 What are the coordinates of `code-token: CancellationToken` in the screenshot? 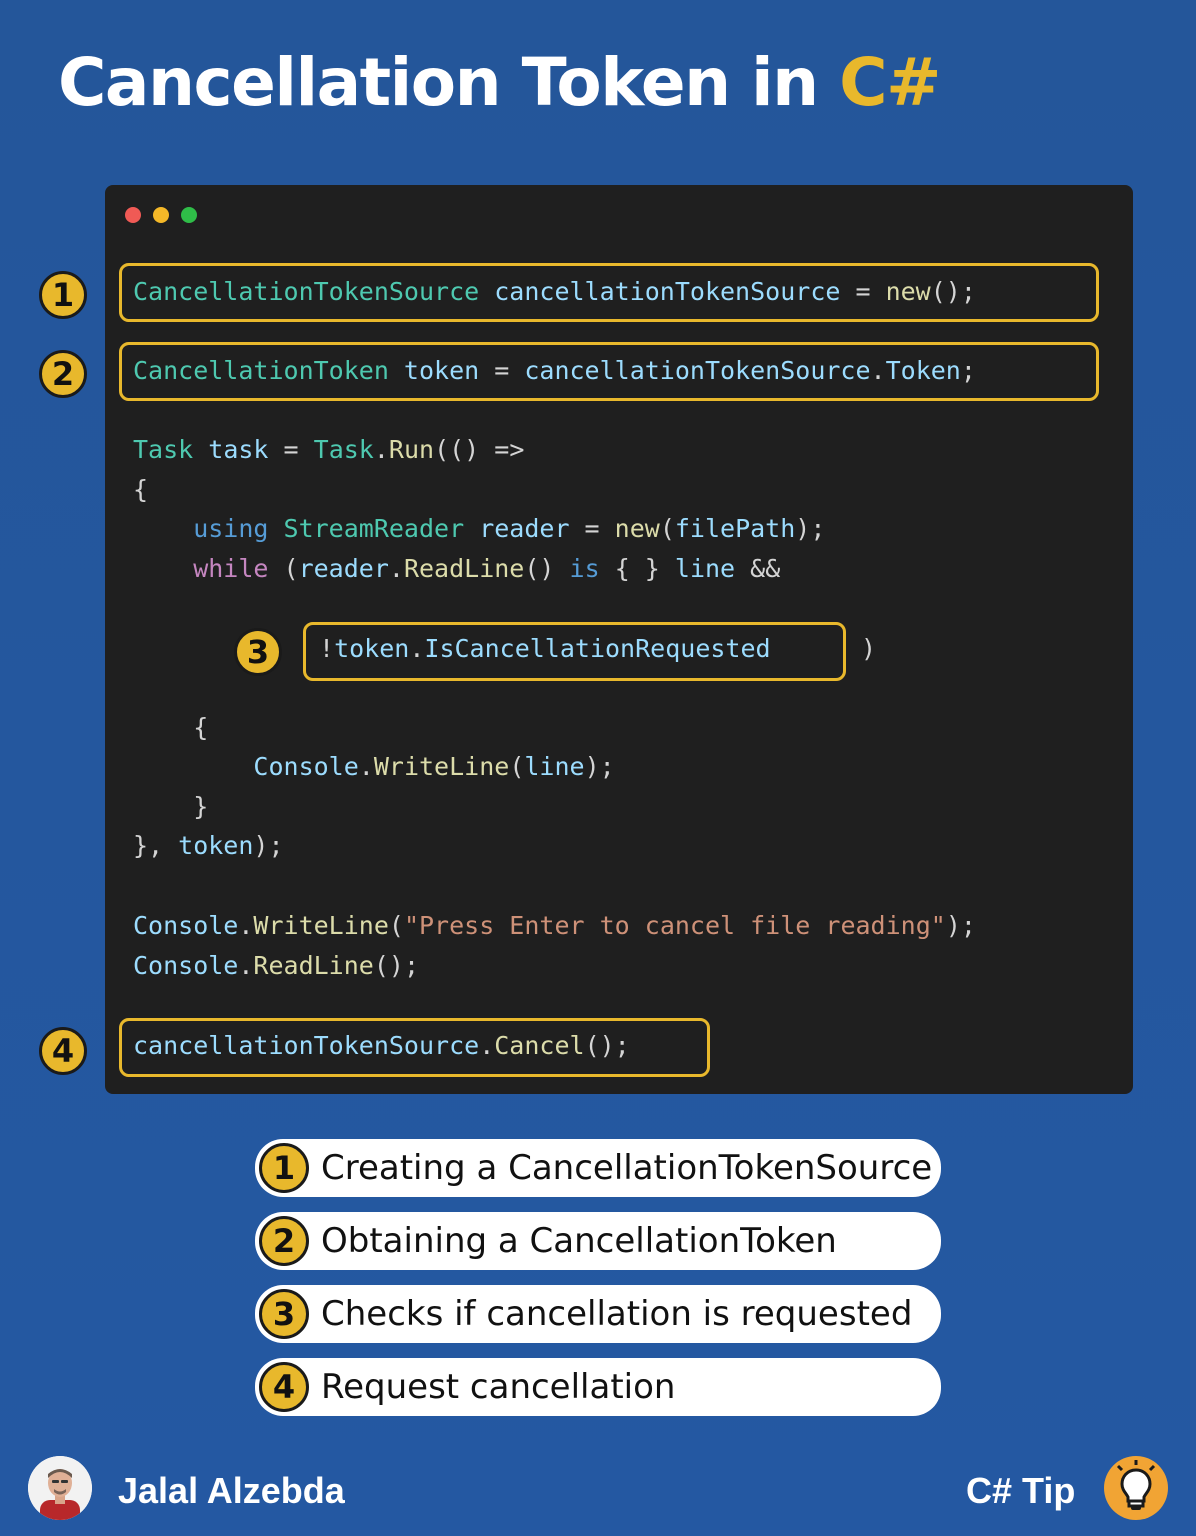 It's located at (261, 370).